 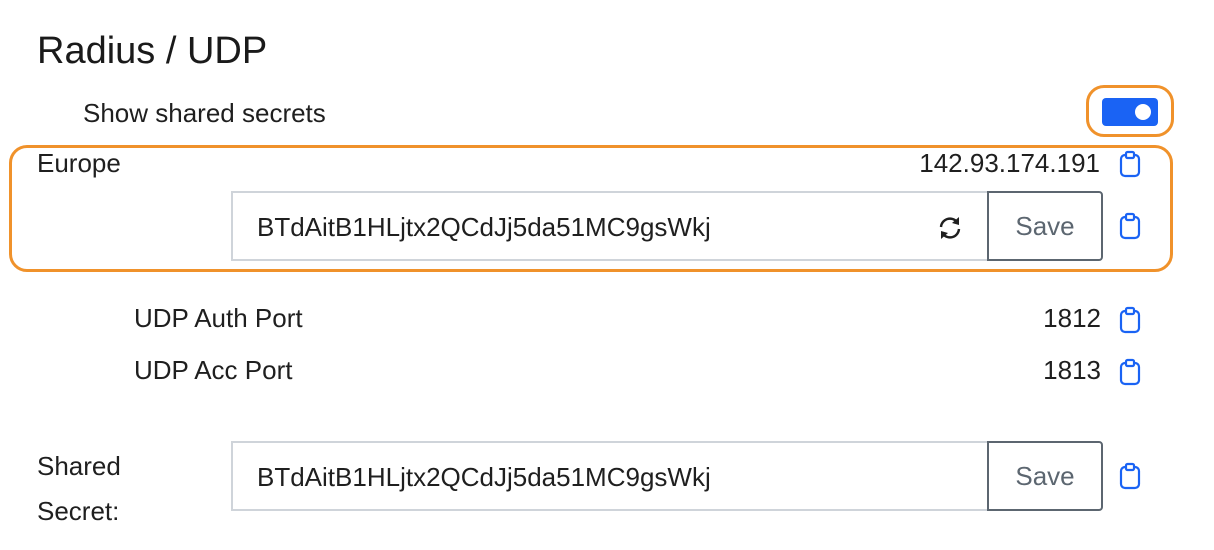 I want to click on shared-secret-value: BTdAitB1HLjtx2QCdJj5da51MC9gsWkj, so click(x=484, y=477).